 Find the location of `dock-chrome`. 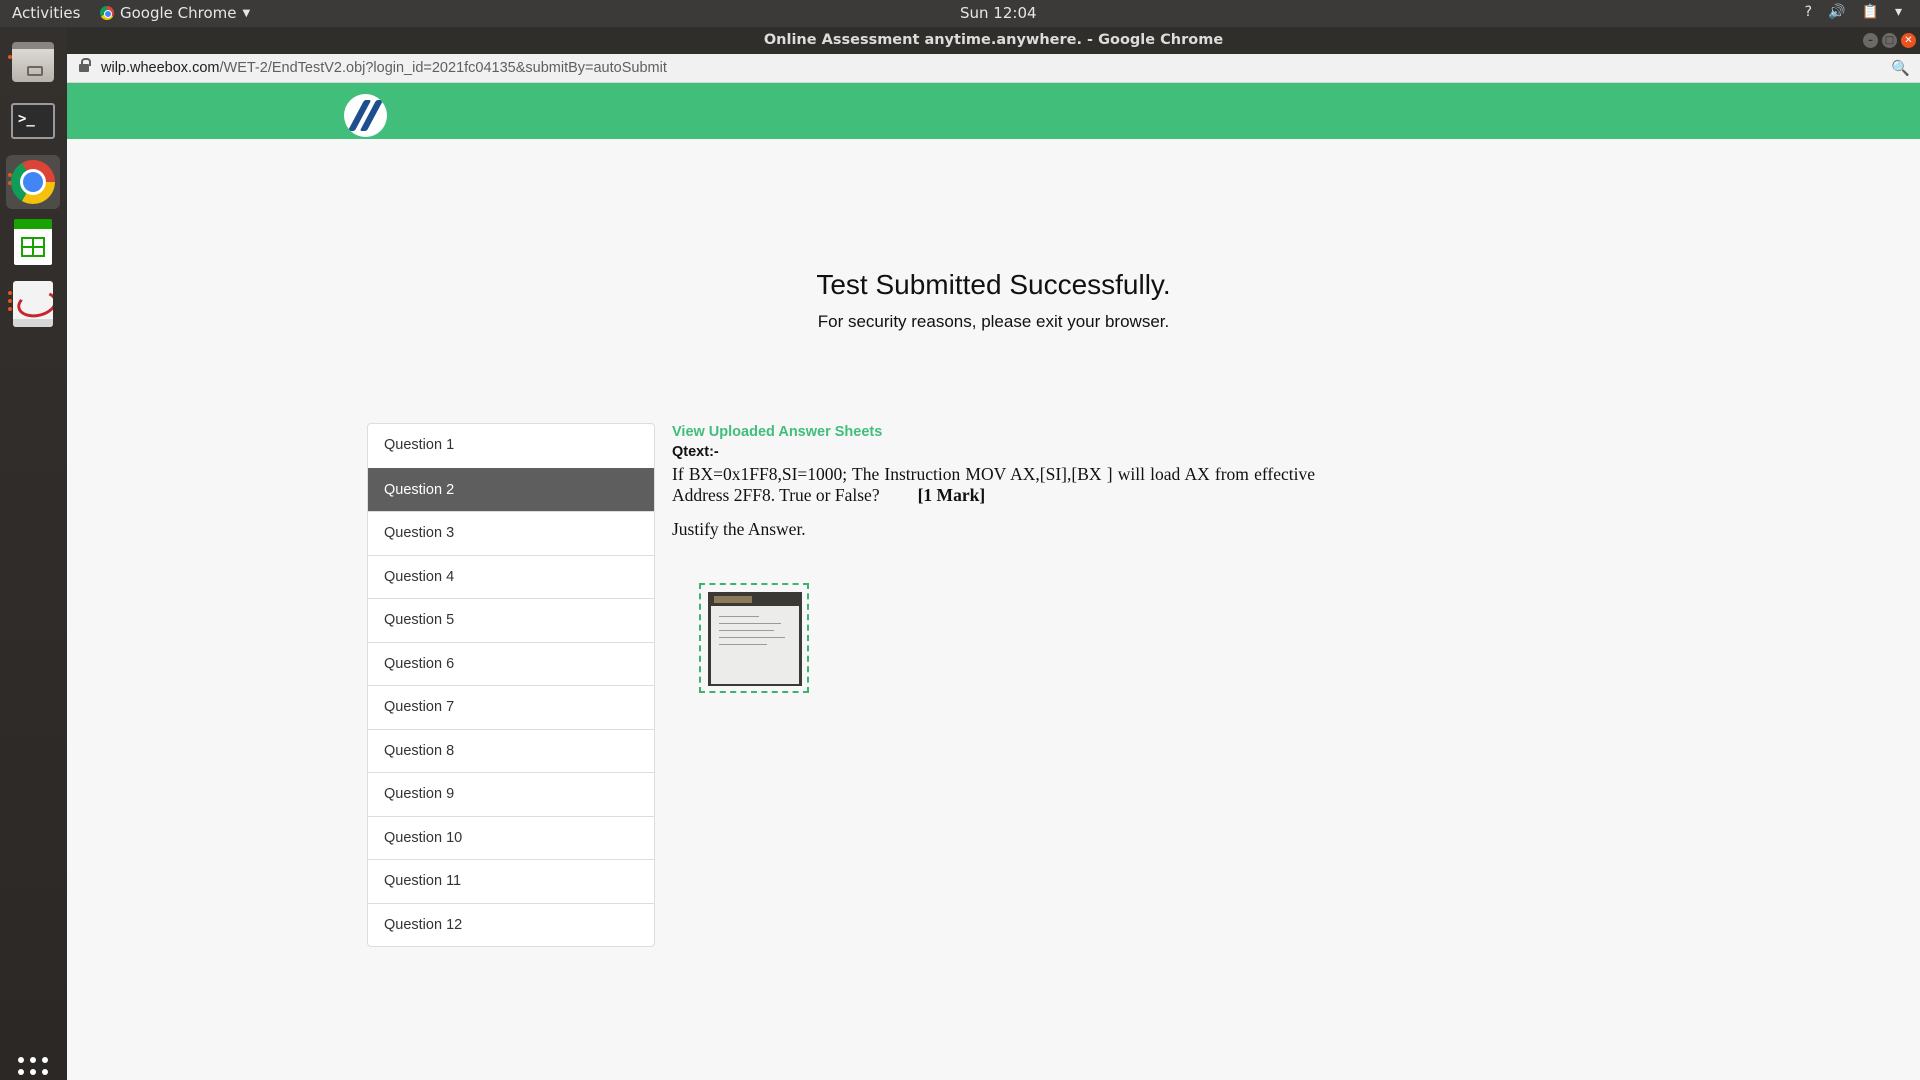

dock-chrome is located at coordinates (33, 182).